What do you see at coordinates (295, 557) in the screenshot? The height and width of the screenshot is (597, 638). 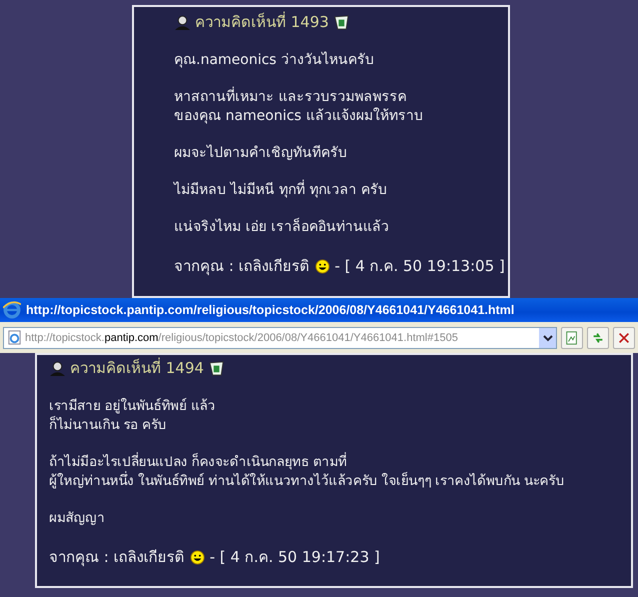 I see `post-date: - [ 4 ก.ค. 50 19:17:23 ]` at bounding box center [295, 557].